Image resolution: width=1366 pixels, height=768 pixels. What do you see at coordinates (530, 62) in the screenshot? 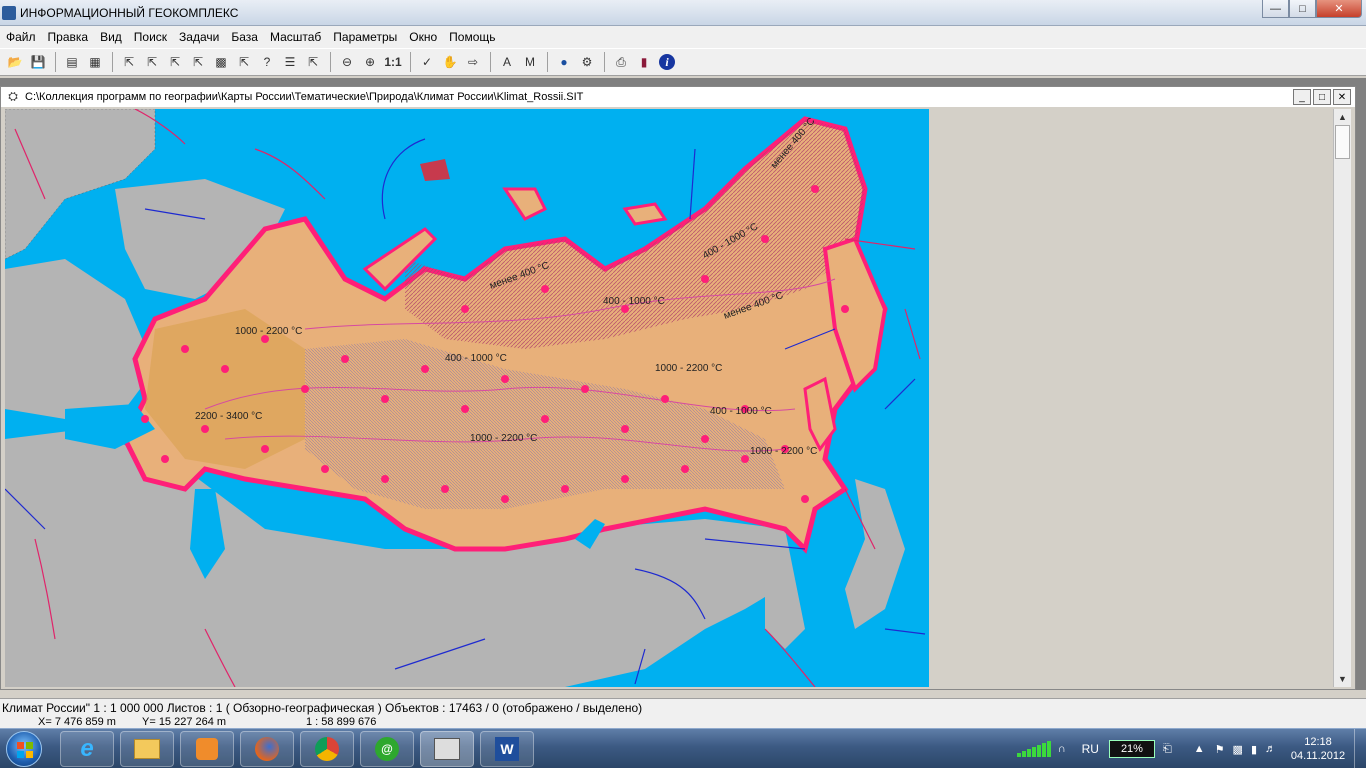
I see `measure-icon: M` at bounding box center [530, 62].